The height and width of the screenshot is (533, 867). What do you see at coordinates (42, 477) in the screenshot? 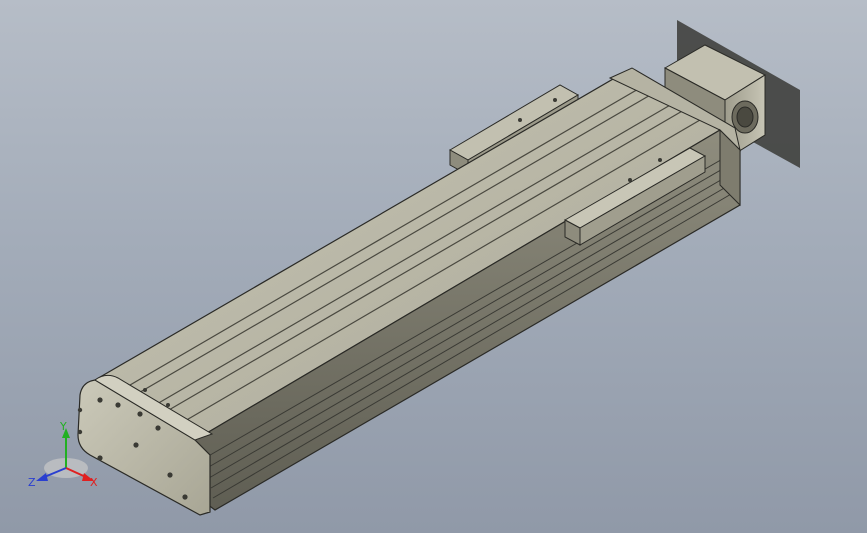
I see `z-arrow-icon` at bounding box center [42, 477].